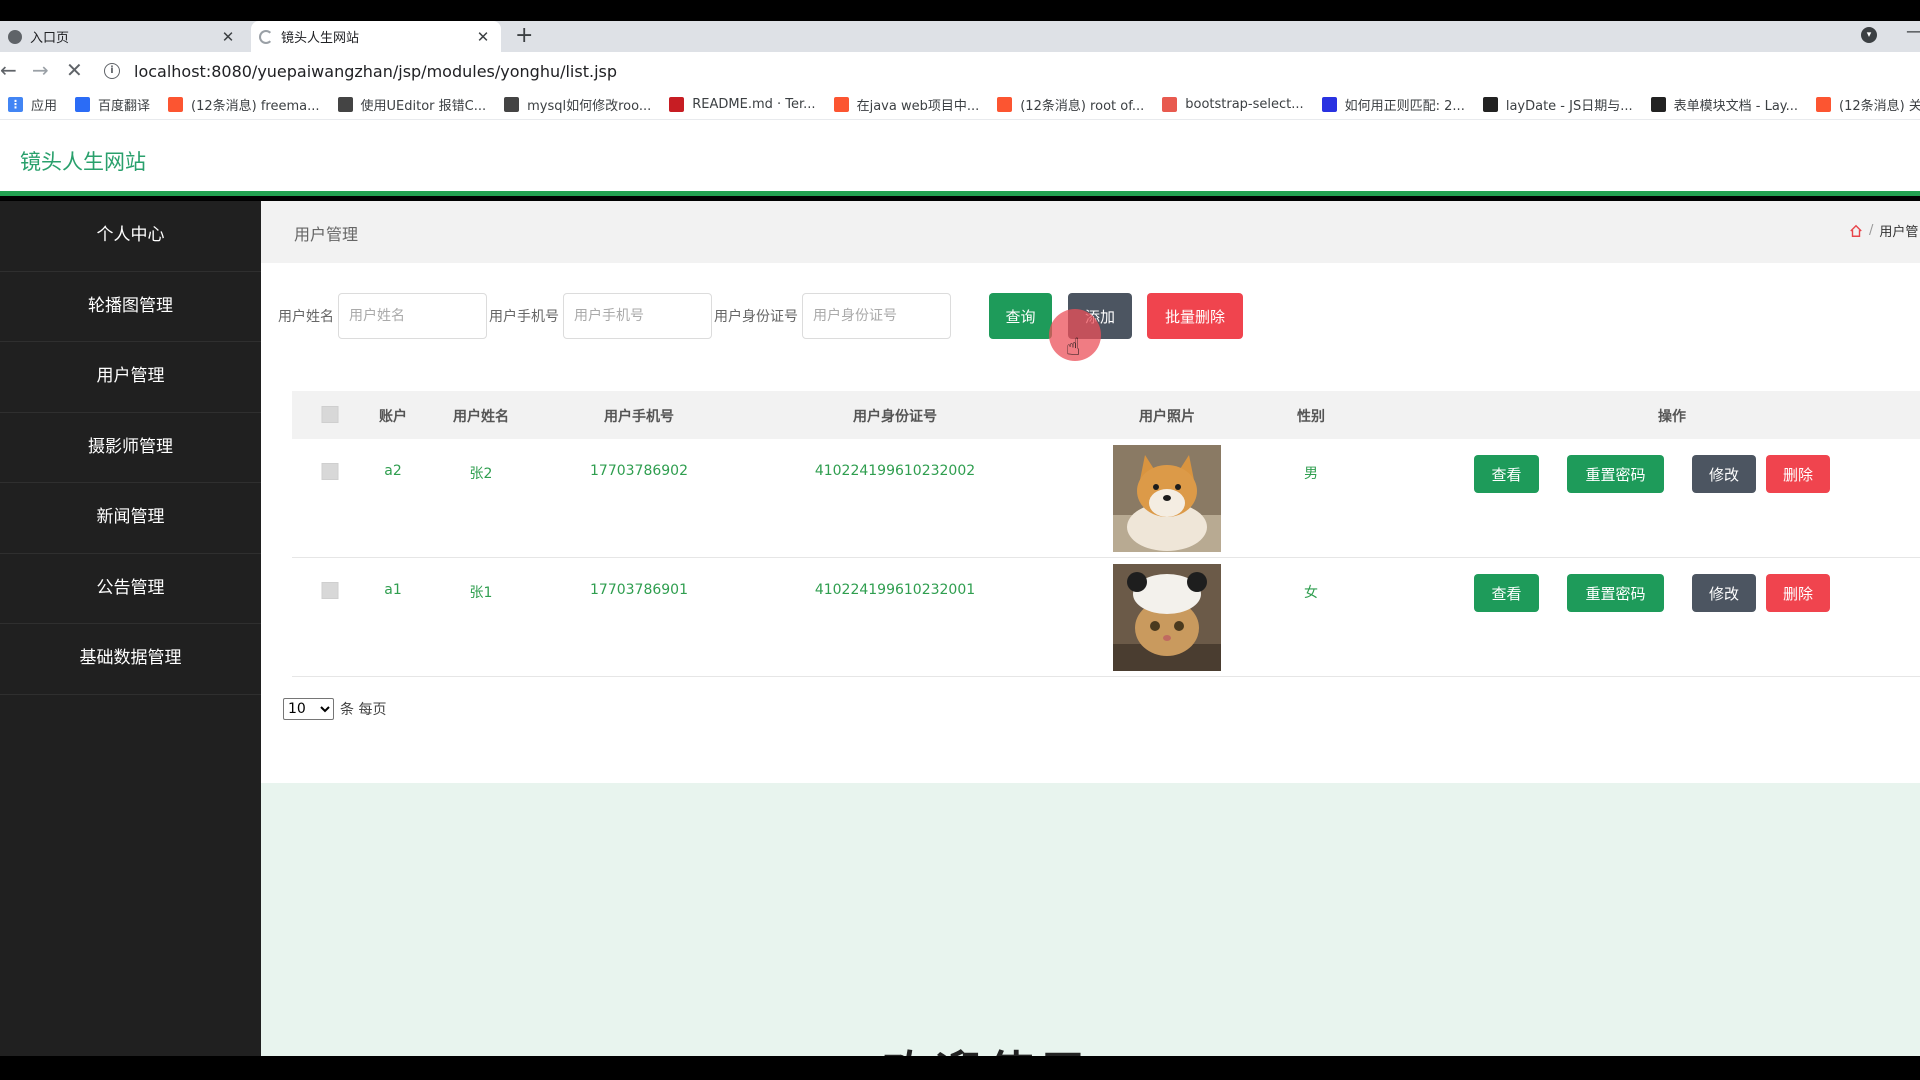  What do you see at coordinates (130, 307) in the screenshot?
I see `sidebar-item: 轮播图管理` at bounding box center [130, 307].